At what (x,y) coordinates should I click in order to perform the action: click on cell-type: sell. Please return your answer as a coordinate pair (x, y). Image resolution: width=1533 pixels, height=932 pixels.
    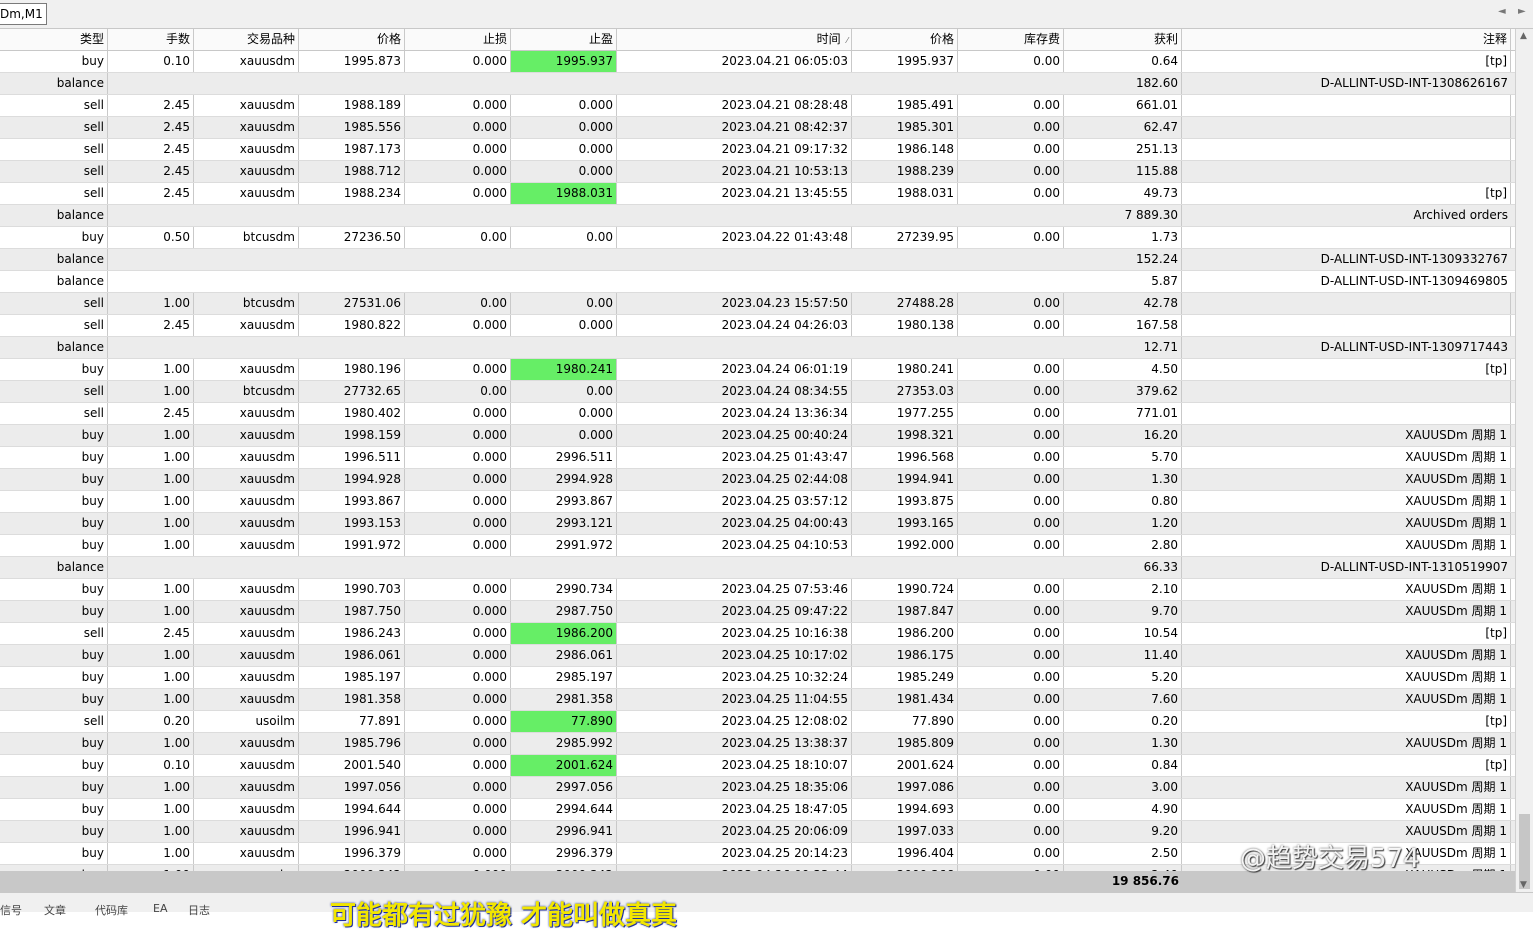
    Looking at the image, I should click on (54, 633).